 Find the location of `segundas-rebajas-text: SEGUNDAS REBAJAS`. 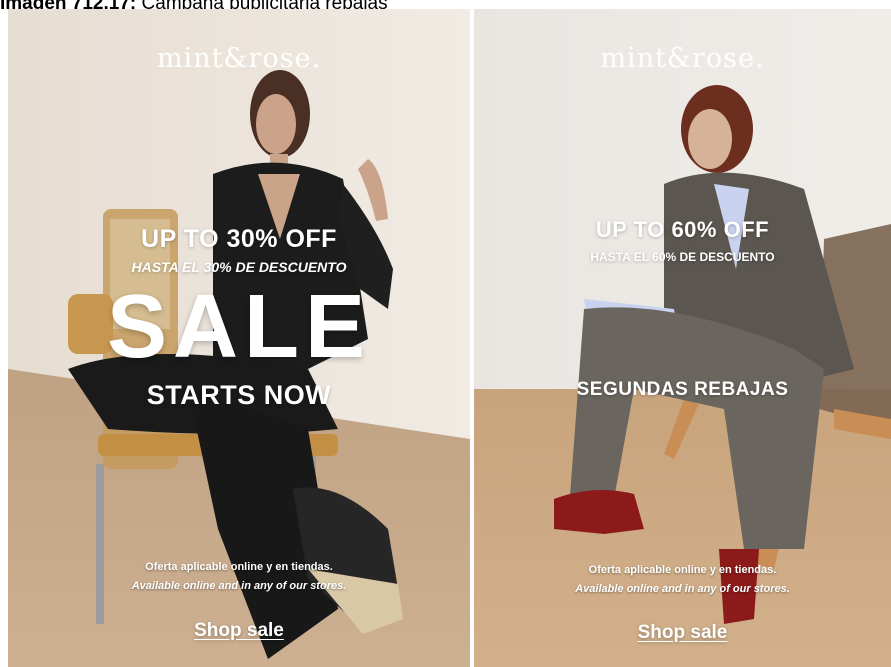

segundas-rebajas-text: SEGUNDAS REBAJAS is located at coordinates (682, 389).